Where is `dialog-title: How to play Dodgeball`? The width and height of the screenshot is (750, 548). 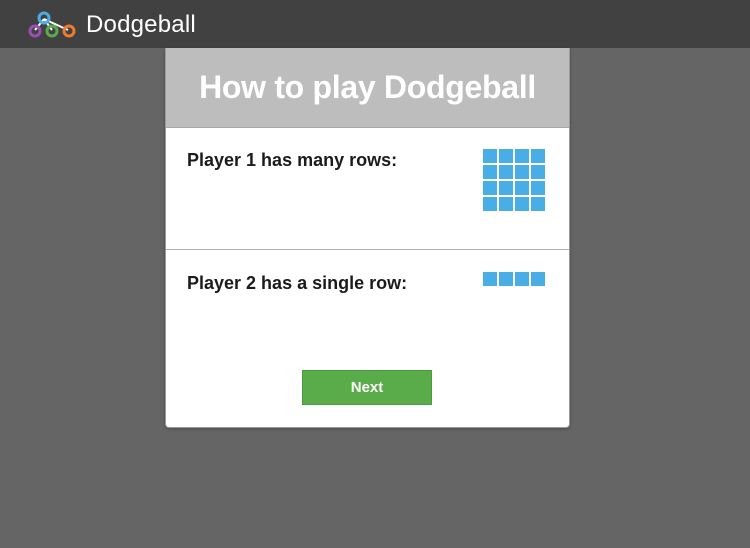
dialog-title: How to play Dodgeball is located at coordinates (367, 87).